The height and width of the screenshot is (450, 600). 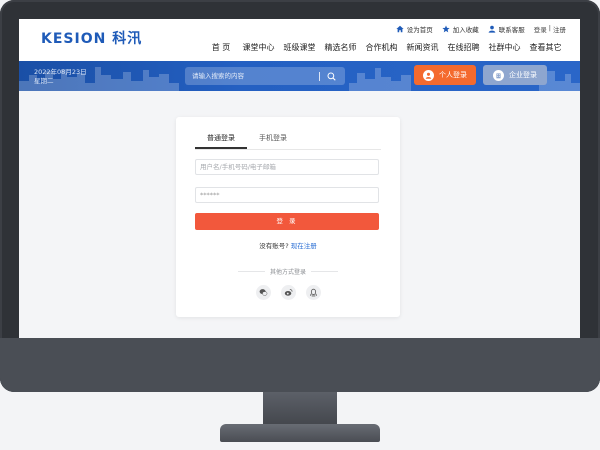 I want to click on search-icon, so click(x=331, y=76).